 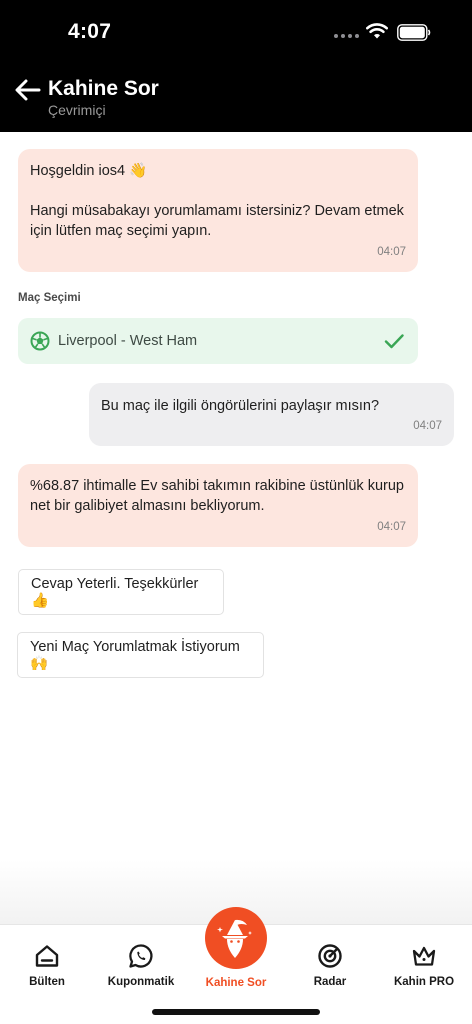 I want to click on tab-label: Bülten, so click(x=47, y=982).